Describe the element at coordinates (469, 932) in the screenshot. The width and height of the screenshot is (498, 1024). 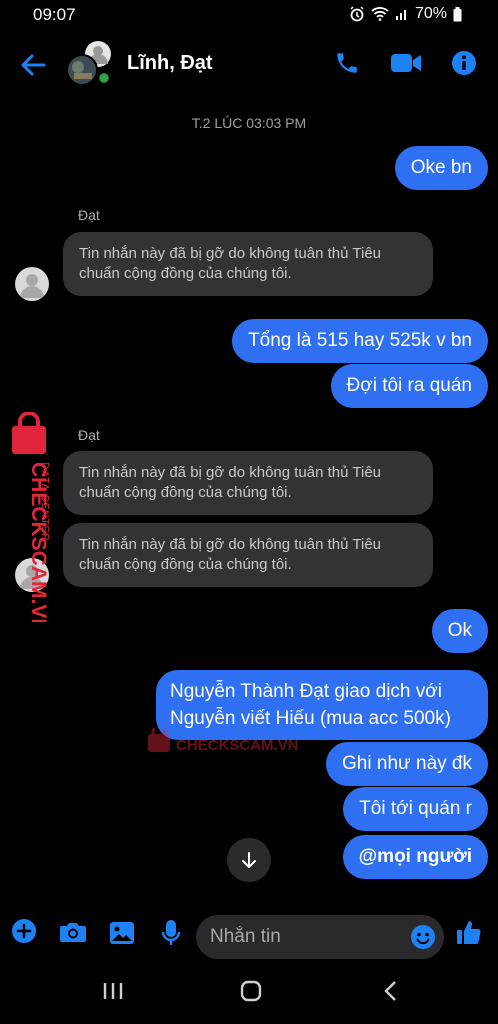
I see `thumbs-up-icon` at that location.